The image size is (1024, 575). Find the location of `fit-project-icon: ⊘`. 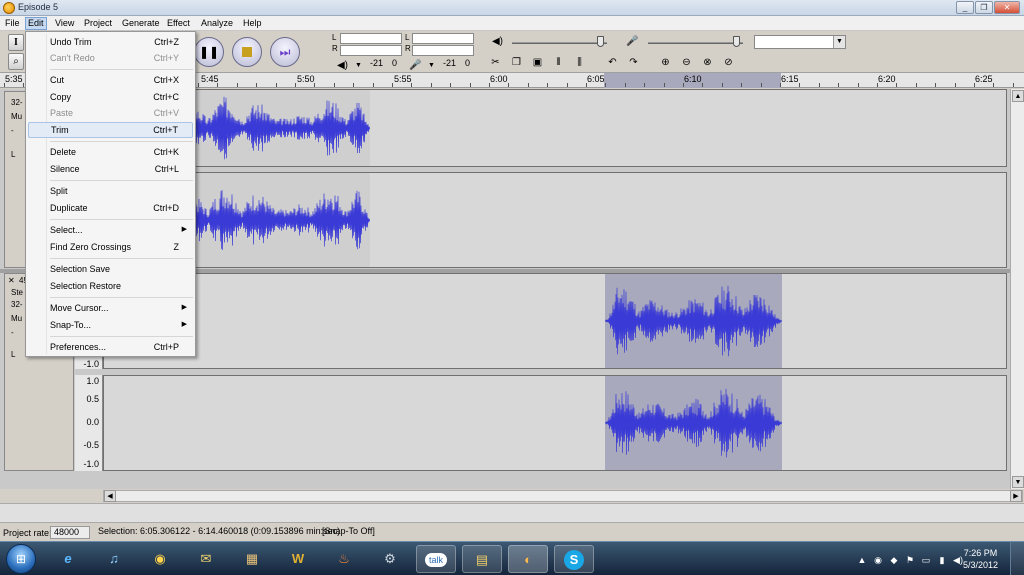

fit-project-icon: ⊘ is located at coordinates (728, 62).